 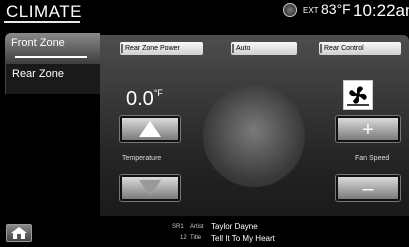 I want to click on triangle-up-icon, so click(x=150, y=129).